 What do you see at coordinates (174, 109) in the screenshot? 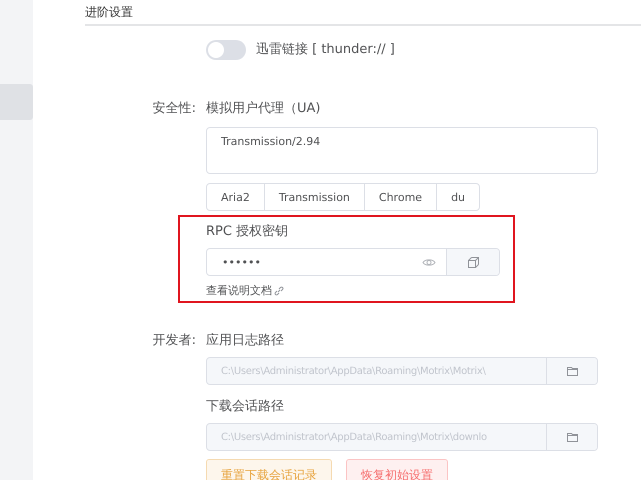
I see `section-label: 安全性:` at bounding box center [174, 109].